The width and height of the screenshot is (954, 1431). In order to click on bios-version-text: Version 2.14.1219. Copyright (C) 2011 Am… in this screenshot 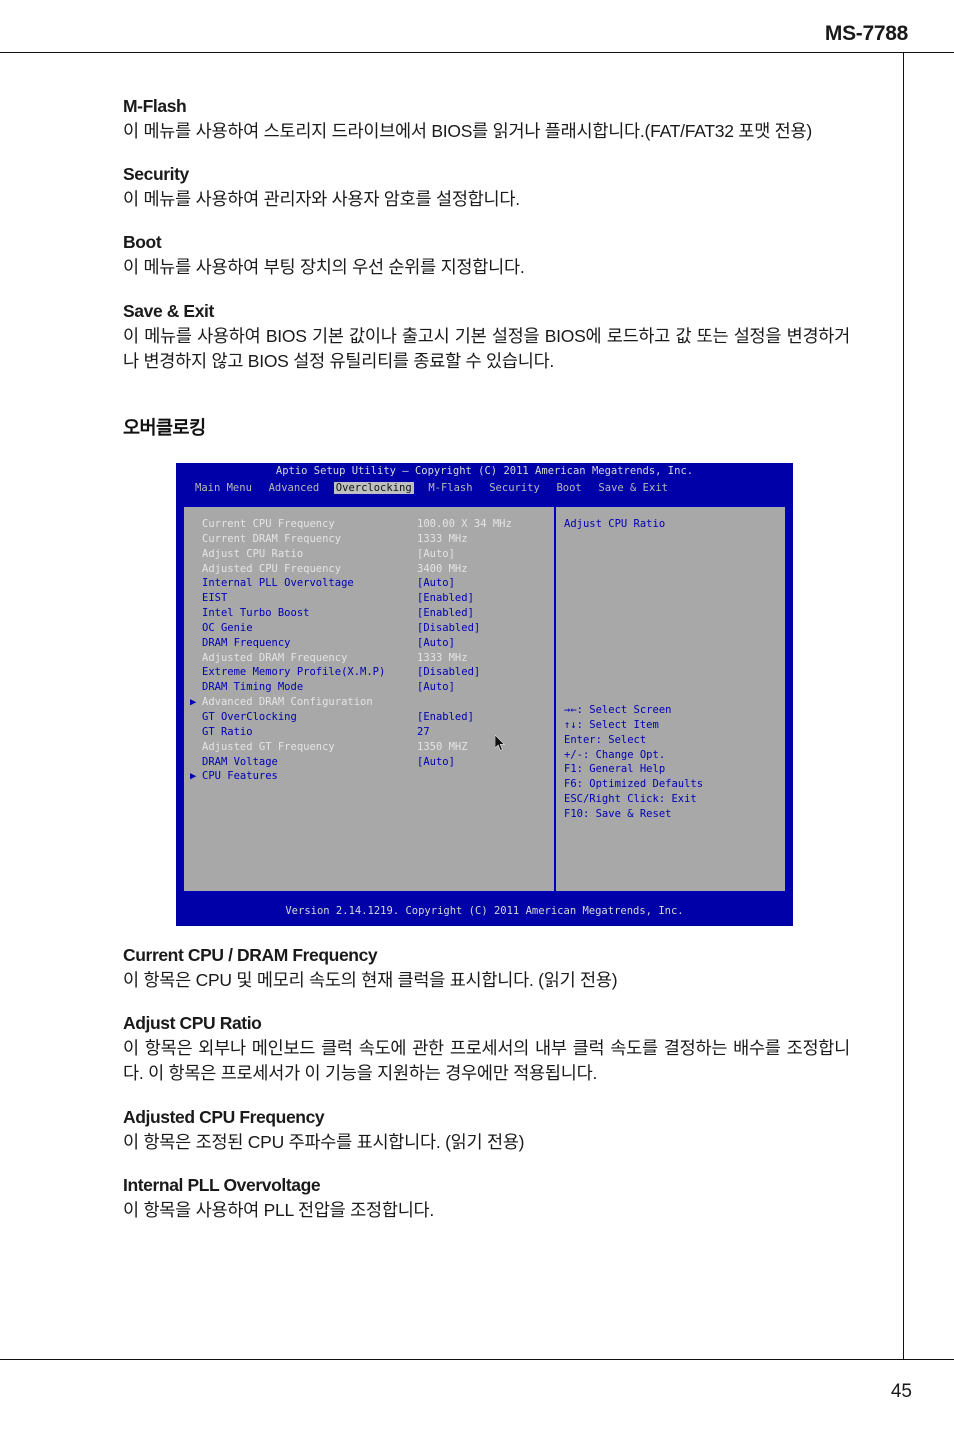, I will do `click(484, 911)`.